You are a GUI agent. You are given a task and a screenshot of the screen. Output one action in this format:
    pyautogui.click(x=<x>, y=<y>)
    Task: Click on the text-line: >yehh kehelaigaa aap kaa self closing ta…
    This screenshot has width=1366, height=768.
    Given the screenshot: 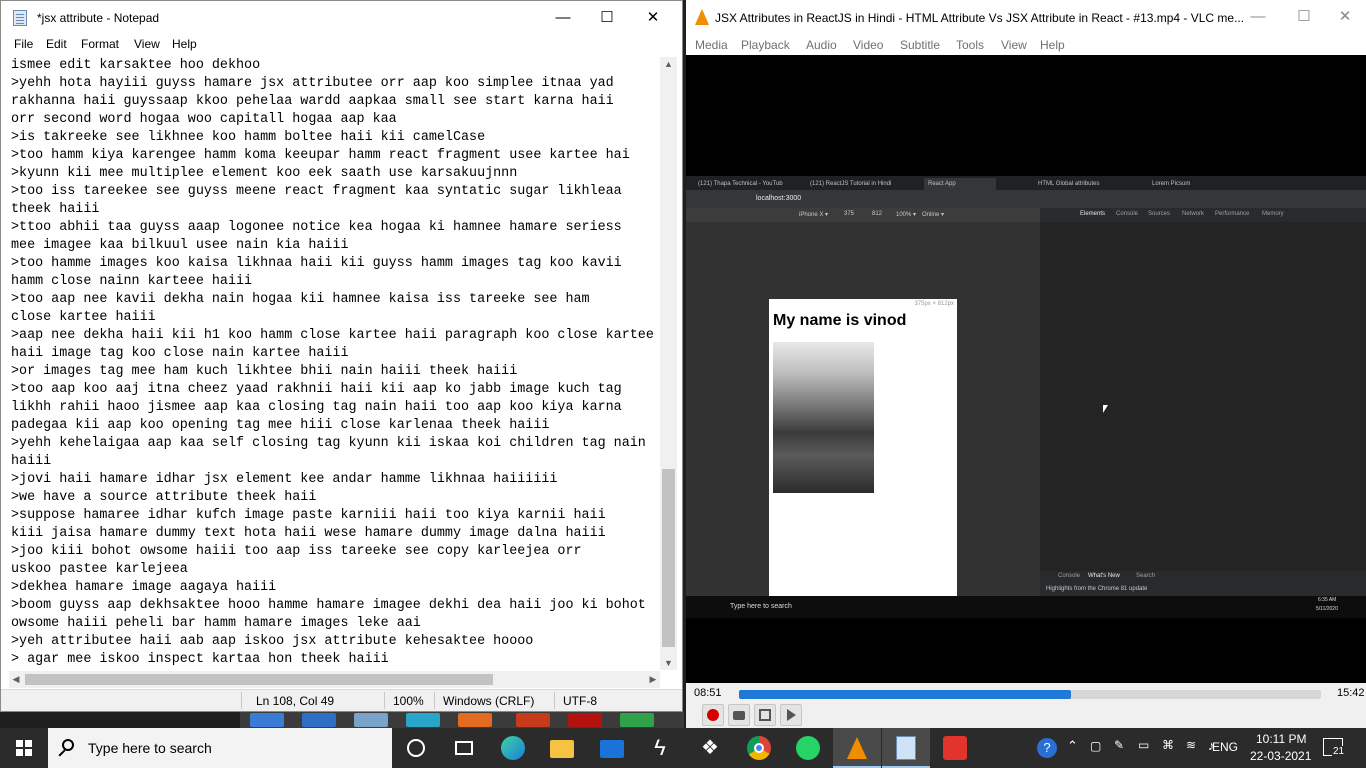 What is the action you would take?
    pyautogui.click(x=328, y=443)
    